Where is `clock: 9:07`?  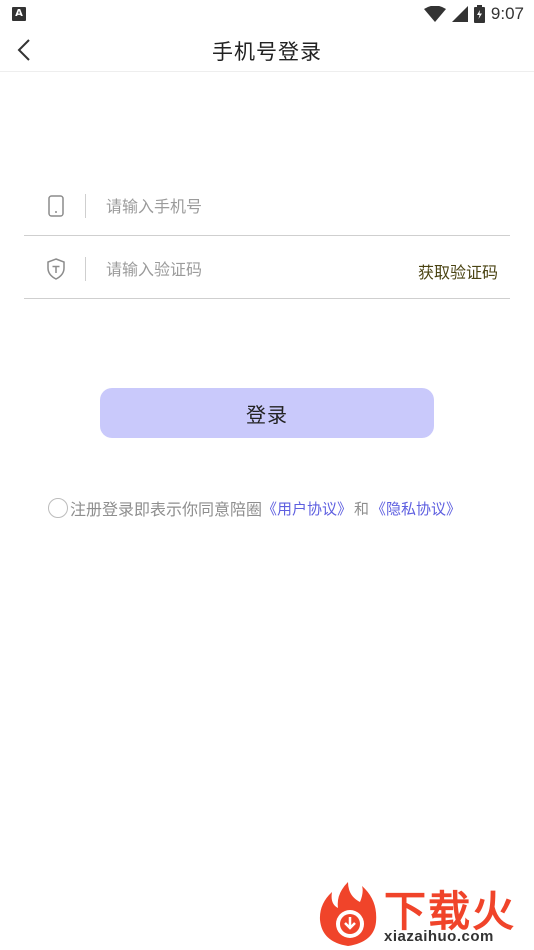 clock: 9:07 is located at coordinates (507, 13).